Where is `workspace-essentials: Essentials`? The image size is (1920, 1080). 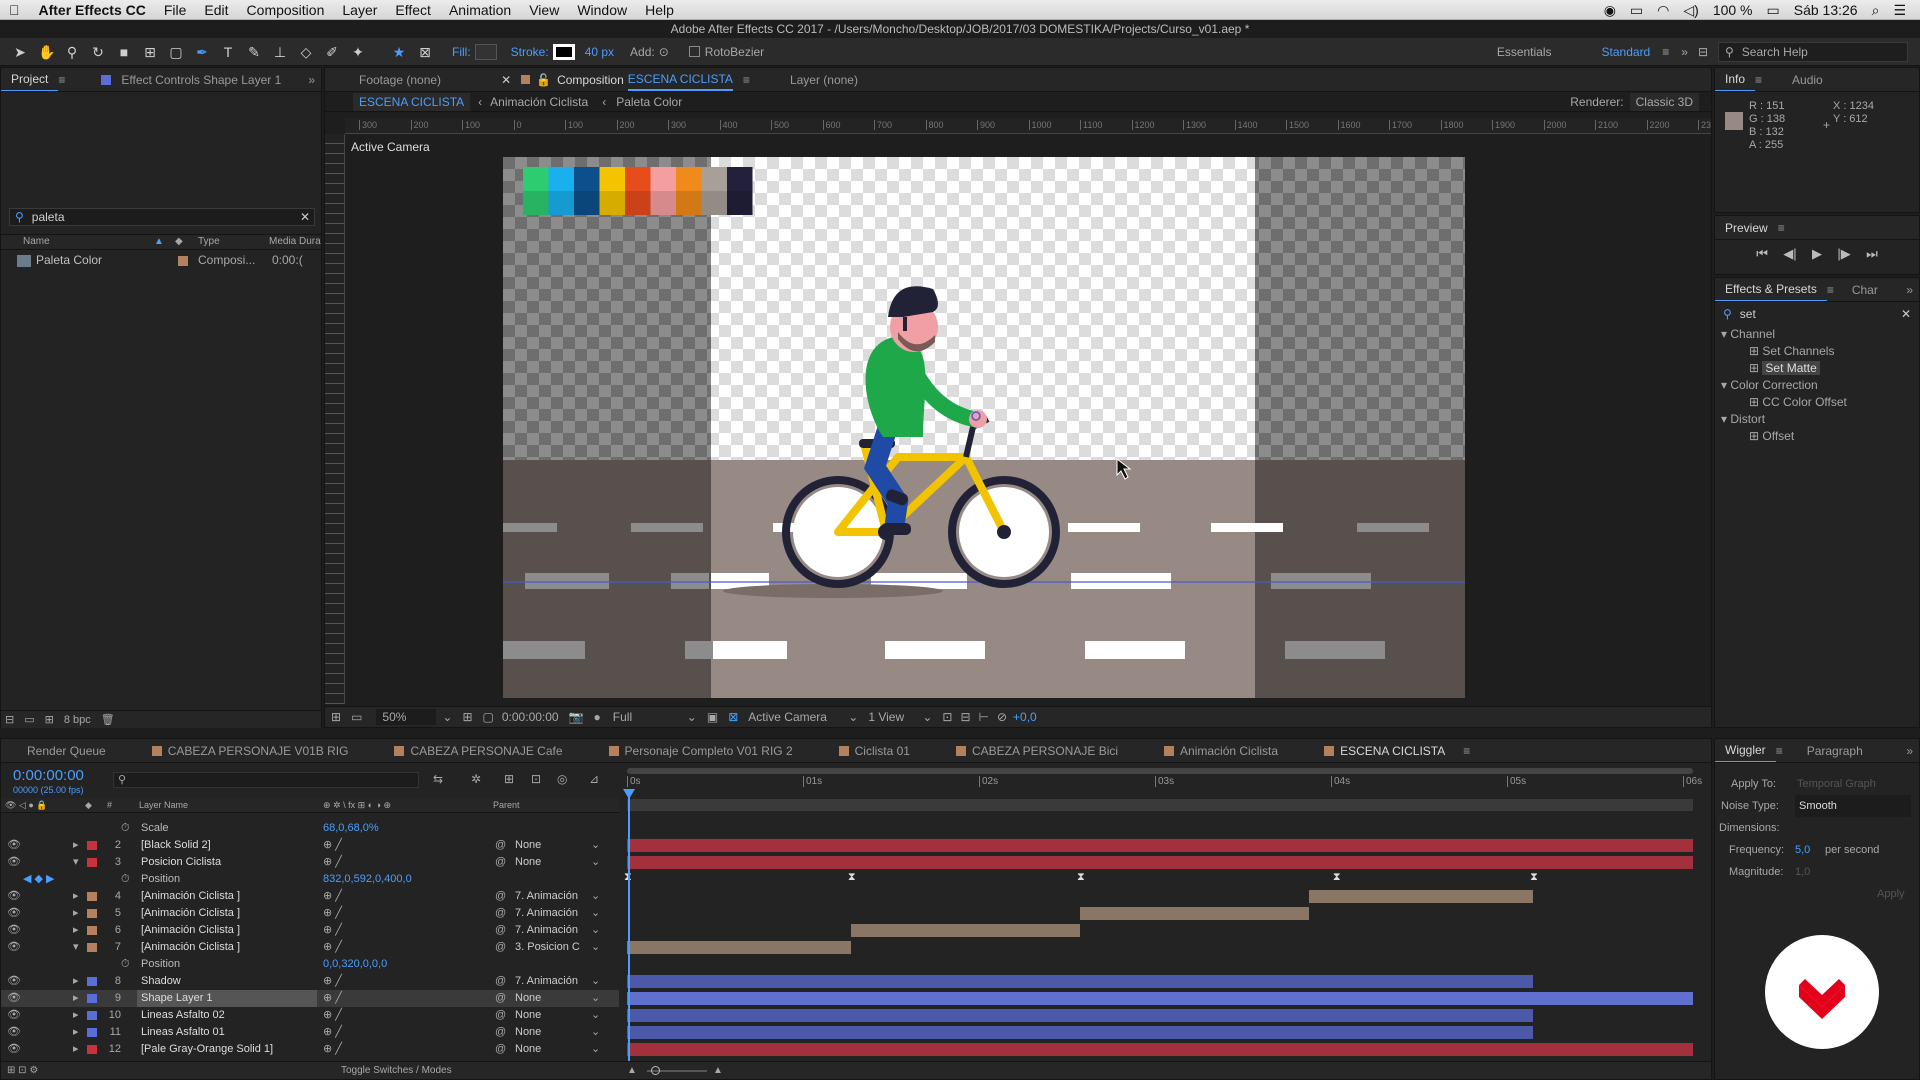
workspace-essentials: Essentials is located at coordinates (1524, 52).